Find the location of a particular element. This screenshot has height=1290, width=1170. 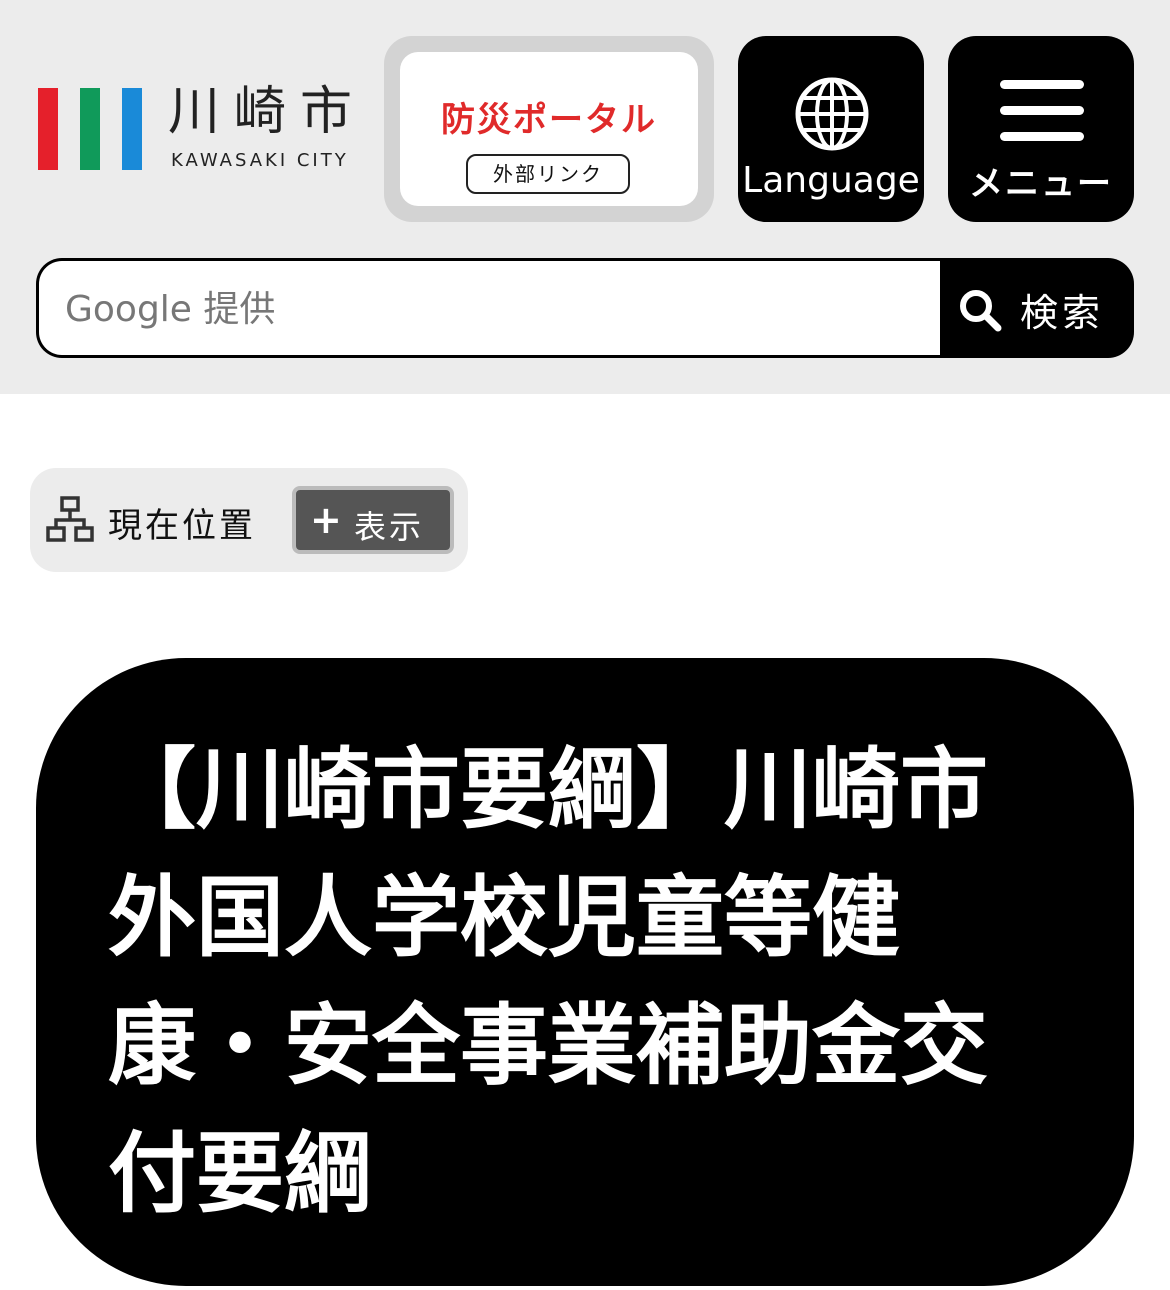

plus-icon: + is located at coordinates (326, 520).